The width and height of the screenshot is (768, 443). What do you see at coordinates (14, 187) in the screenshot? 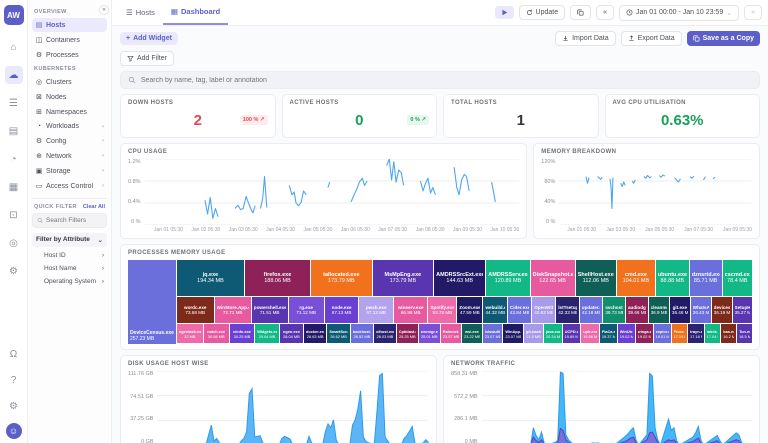
I see `dashboard-grid-icon: ▦` at bounding box center [14, 187].